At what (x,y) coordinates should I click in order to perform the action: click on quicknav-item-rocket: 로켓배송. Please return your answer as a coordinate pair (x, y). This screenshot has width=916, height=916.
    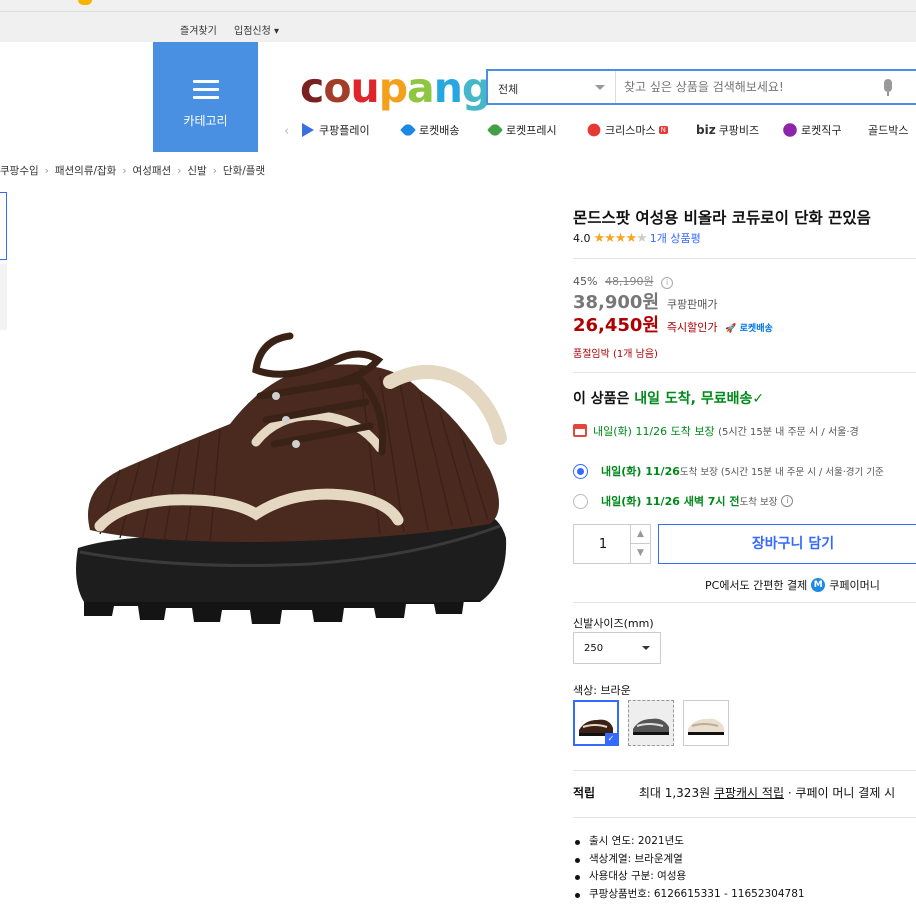
    Looking at the image, I should click on (429, 130).